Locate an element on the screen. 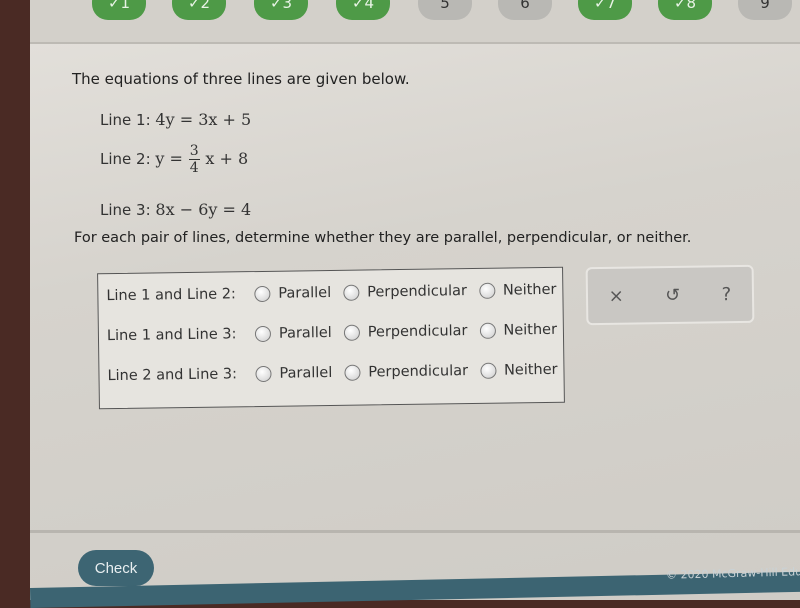 The width and height of the screenshot is (800, 608). line-2-fraction: 3 4 is located at coordinates (194, 159).